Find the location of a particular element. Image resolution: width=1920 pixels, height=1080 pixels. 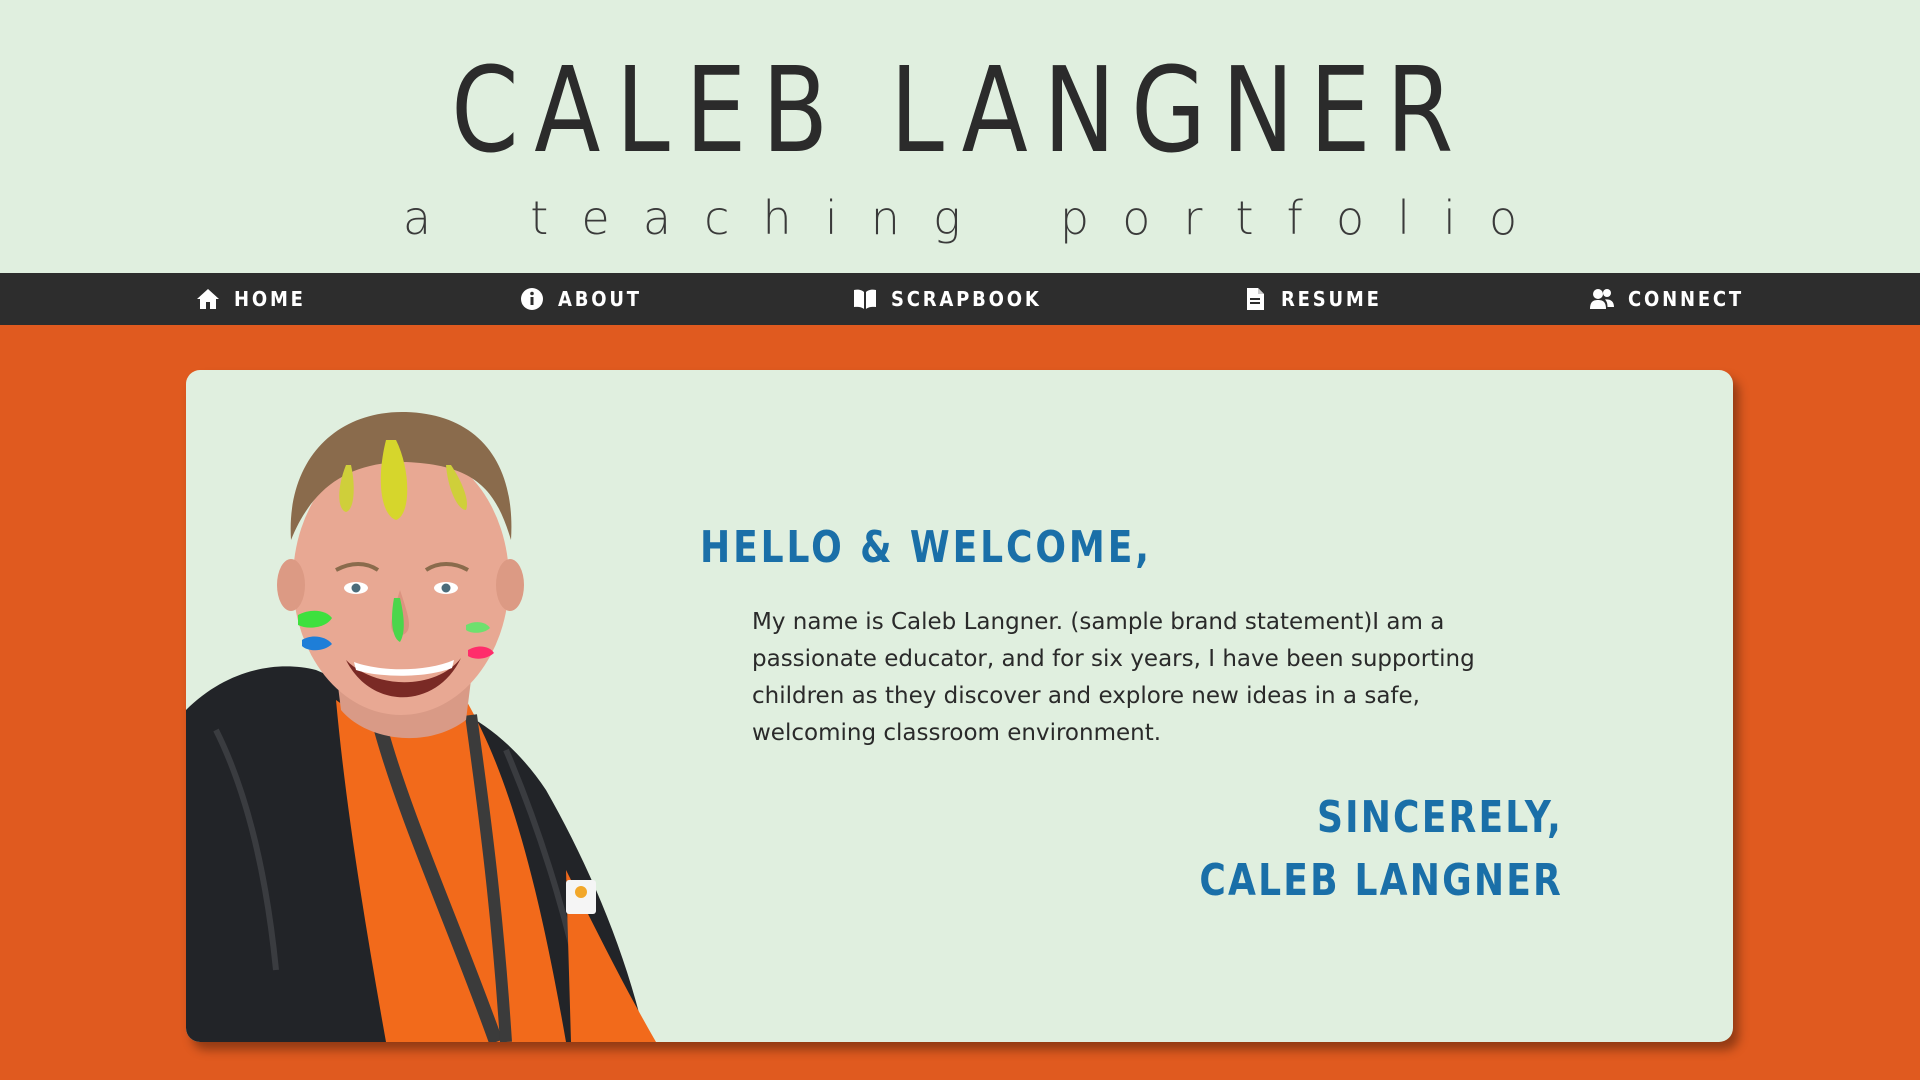

info-icon is located at coordinates (532, 299).